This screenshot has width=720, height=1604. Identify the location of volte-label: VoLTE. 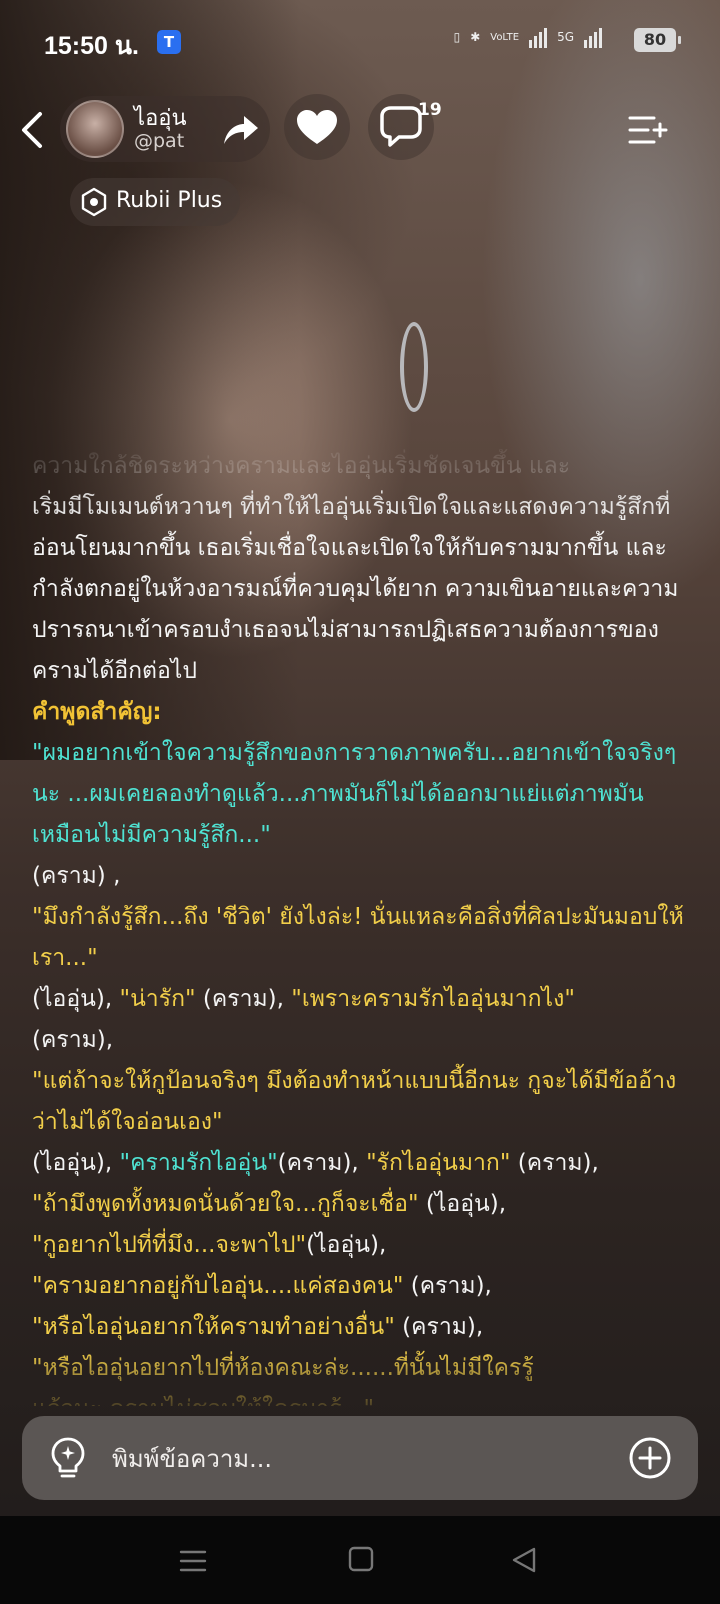
(505, 37).